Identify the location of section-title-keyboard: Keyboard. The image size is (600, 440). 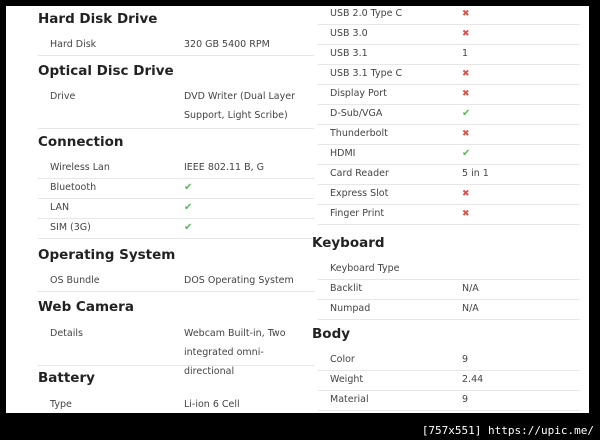
(348, 243).